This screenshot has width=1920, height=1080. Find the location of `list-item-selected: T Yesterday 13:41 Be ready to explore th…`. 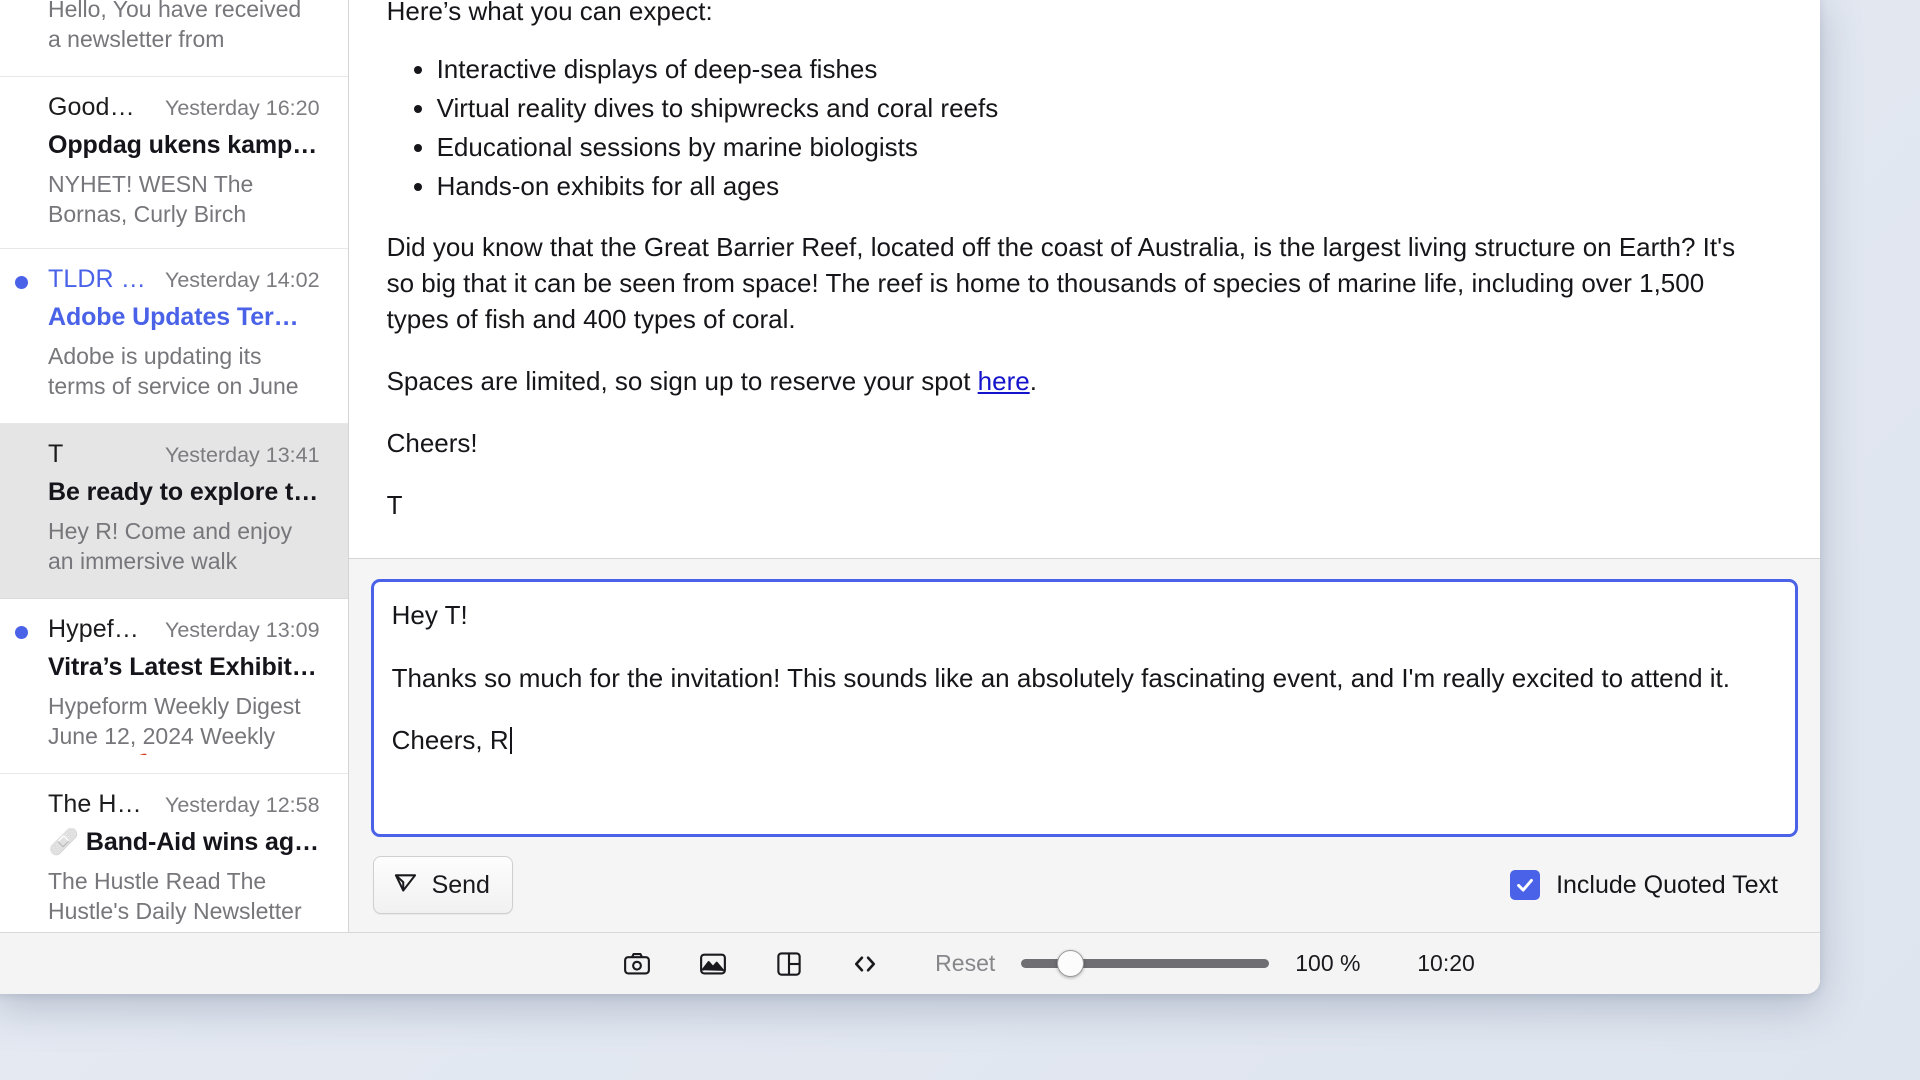

list-item-selected: T Yesterday 13:41 Be ready to explore th… is located at coordinates (174, 511).